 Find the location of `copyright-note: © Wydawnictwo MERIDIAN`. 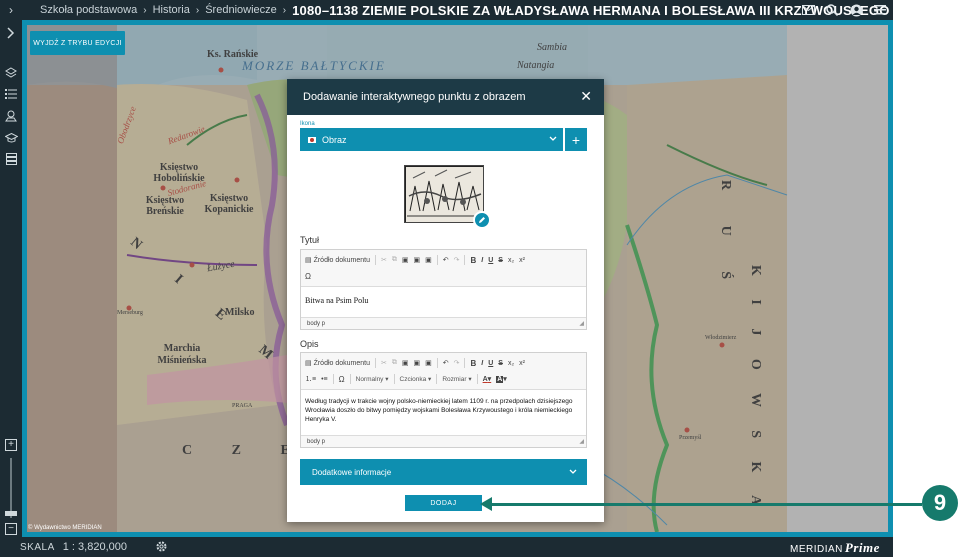

copyright-note: © Wydawnictwo MERIDIAN is located at coordinates (65, 528).